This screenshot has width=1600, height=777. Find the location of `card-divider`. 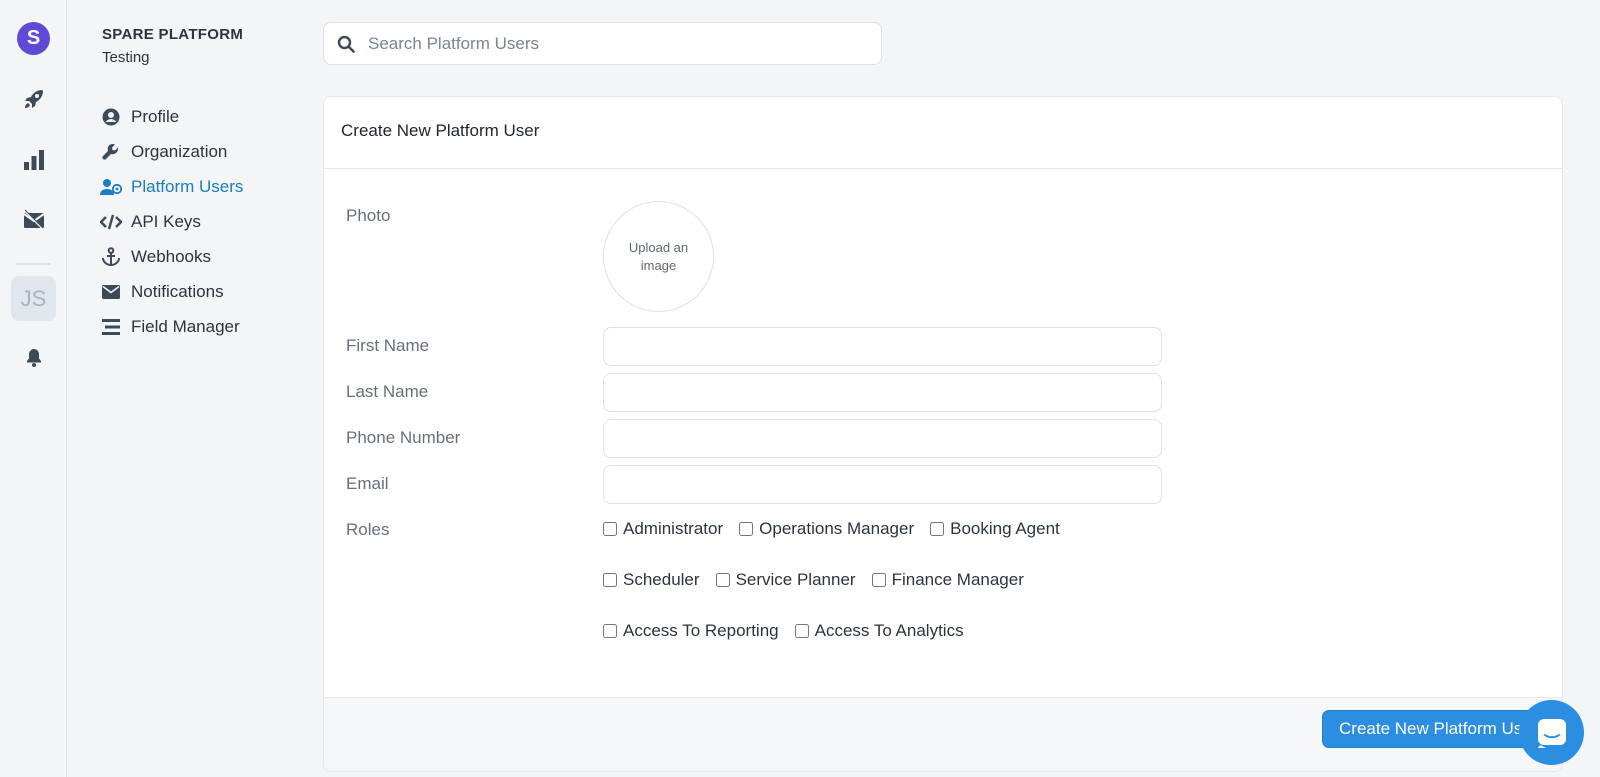

card-divider is located at coordinates (943, 168).